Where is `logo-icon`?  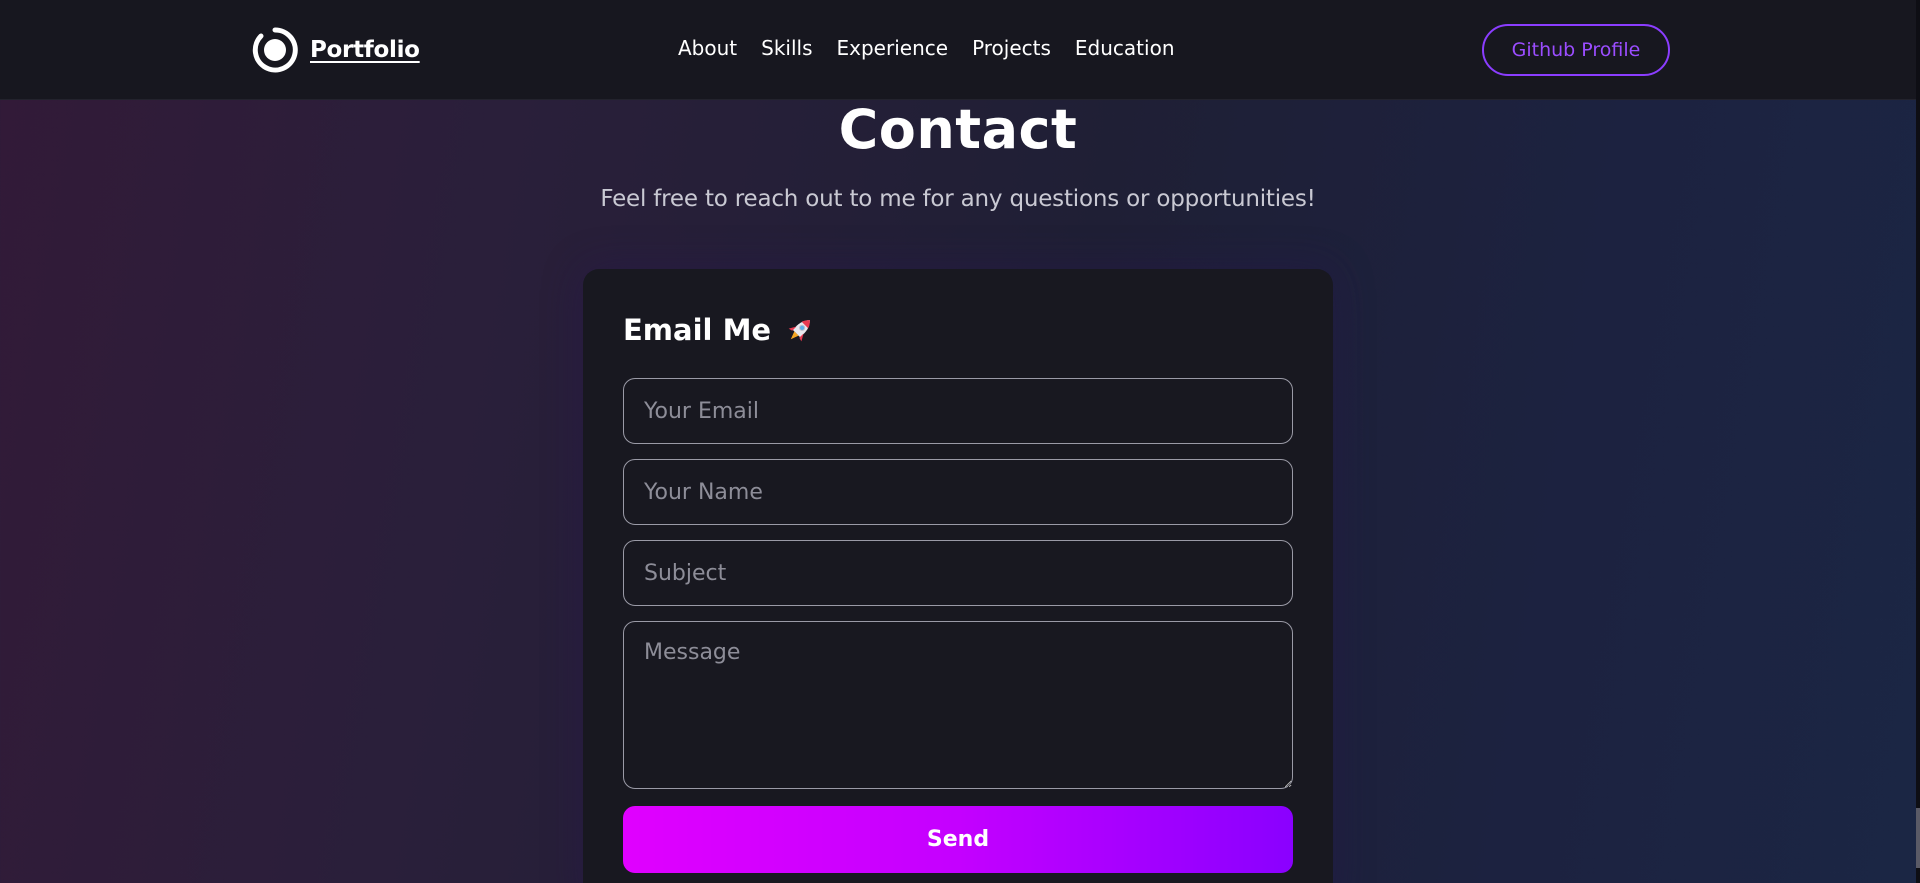 logo-icon is located at coordinates (275, 50).